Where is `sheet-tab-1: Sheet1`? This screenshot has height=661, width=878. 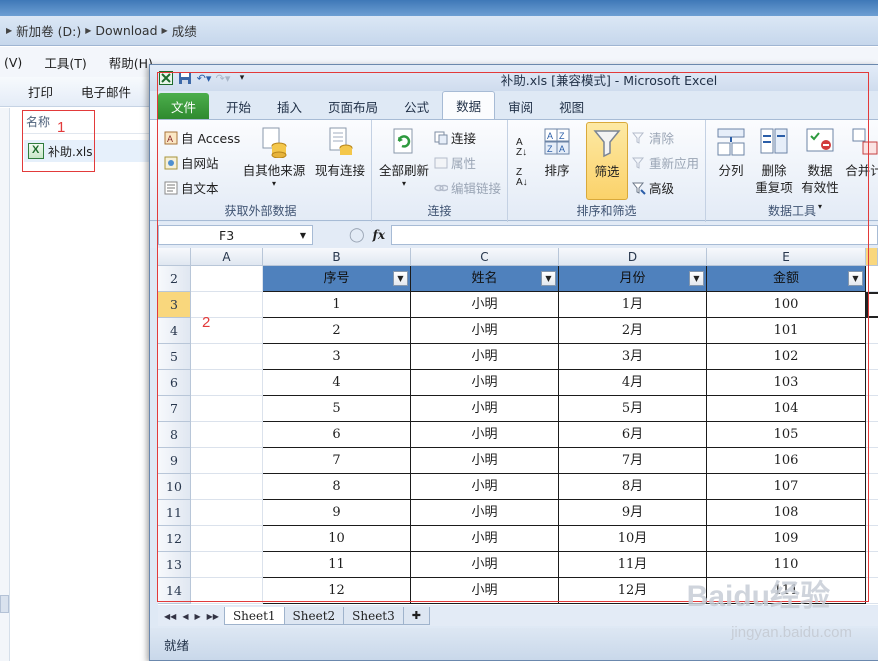 sheet-tab-1: Sheet1 is located at coordinates (254, 616).